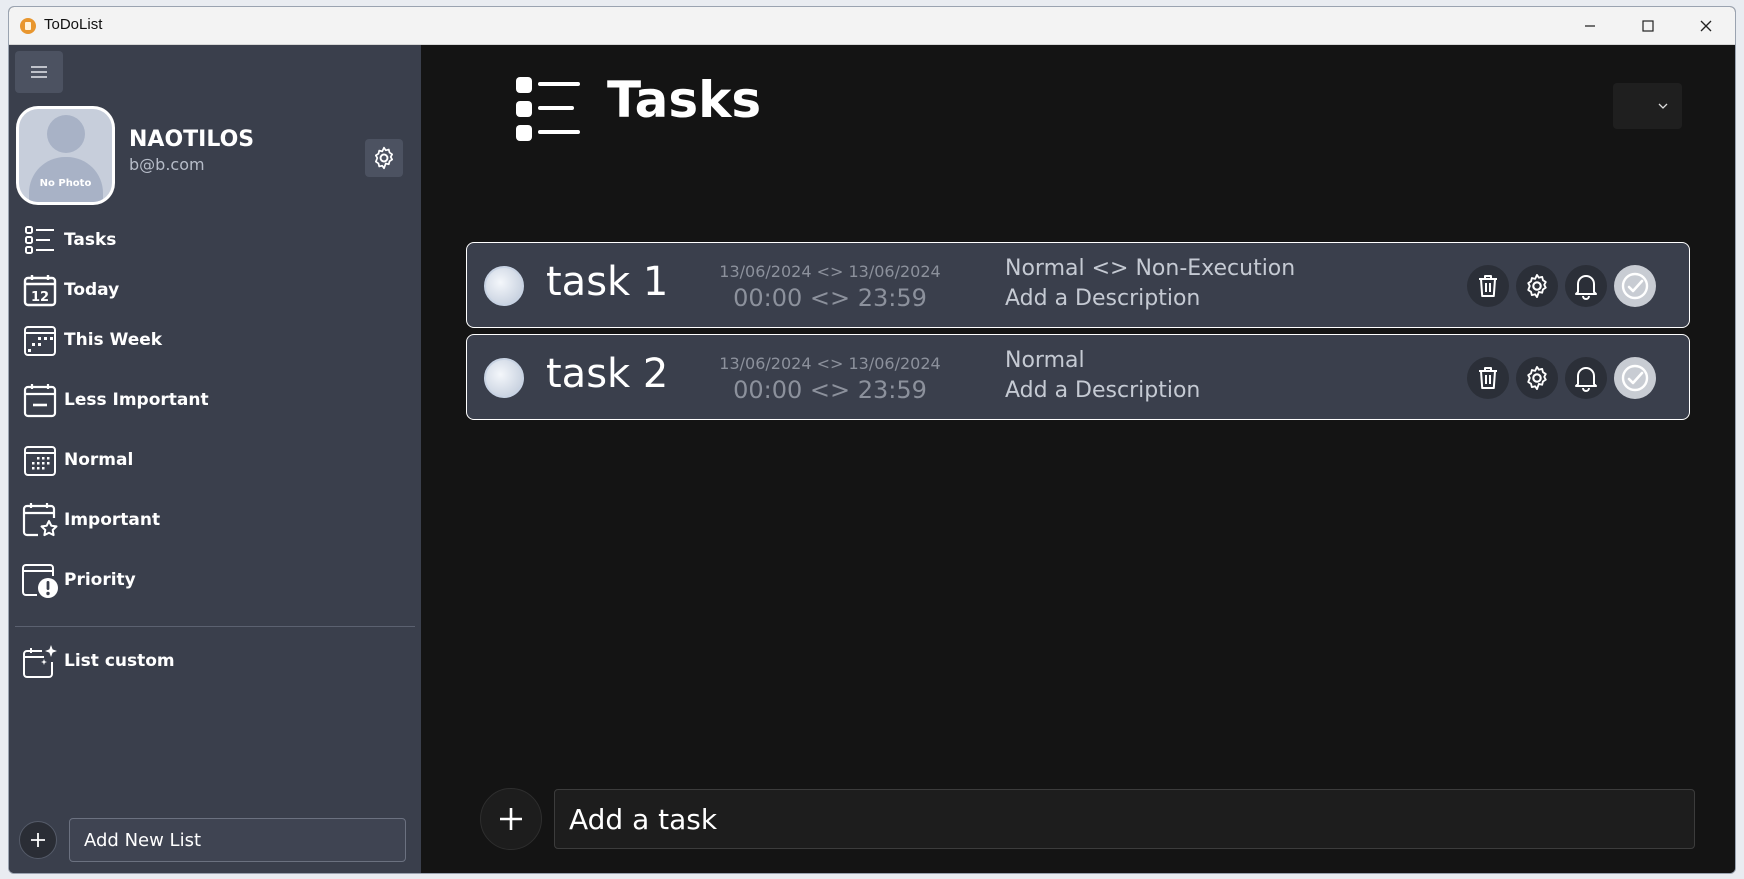 Image resolution: width=1744 pixels, height=879 pixels. What do you see at coordinates (192, 139) in the screenshot?
I see `user-name: NAOTILOS` at bounding box center [192, 139].